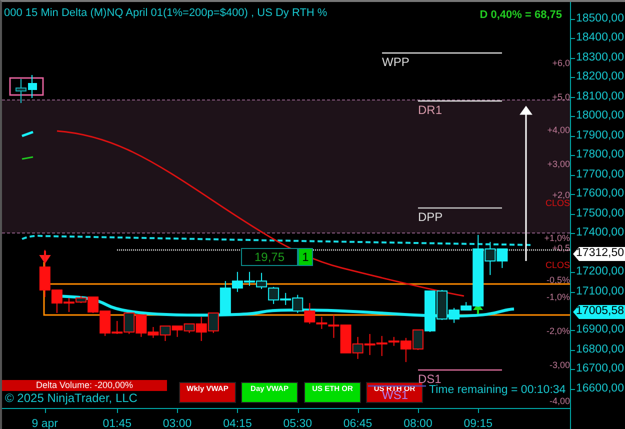  I want to click on order-price-tag: 19,75, so click(269, 257).